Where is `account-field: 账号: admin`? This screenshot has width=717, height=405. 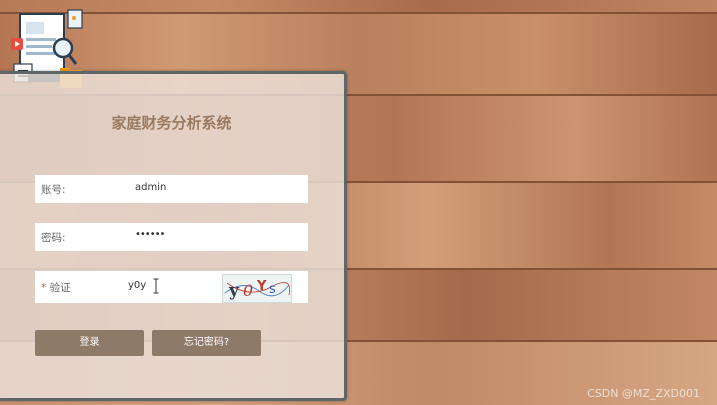 account-field: 账号: admin is located at coordinates (171, 189).